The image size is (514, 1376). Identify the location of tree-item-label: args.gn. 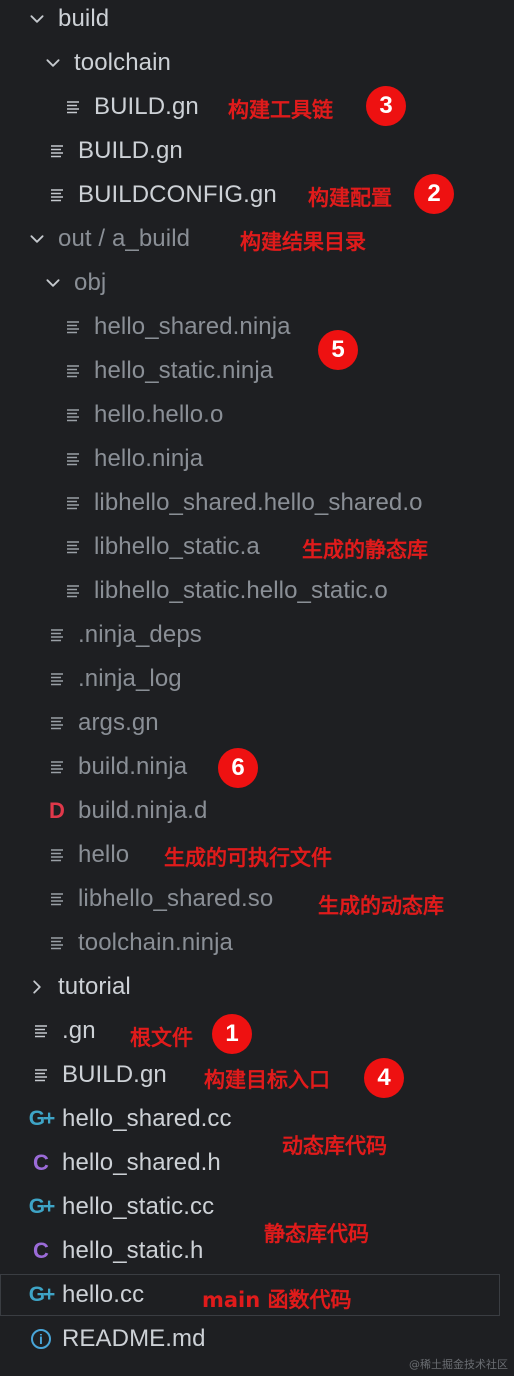
(118, 722).